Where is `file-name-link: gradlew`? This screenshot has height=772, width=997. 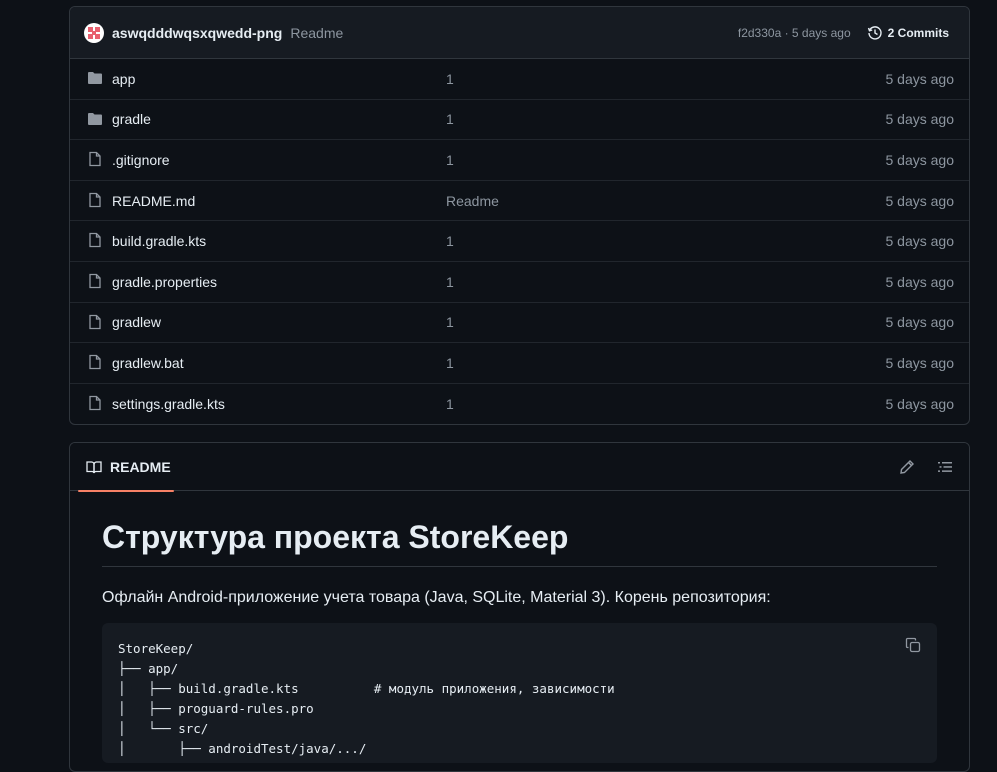
file-name-link: gradlew is located at coordinates (136, 322).